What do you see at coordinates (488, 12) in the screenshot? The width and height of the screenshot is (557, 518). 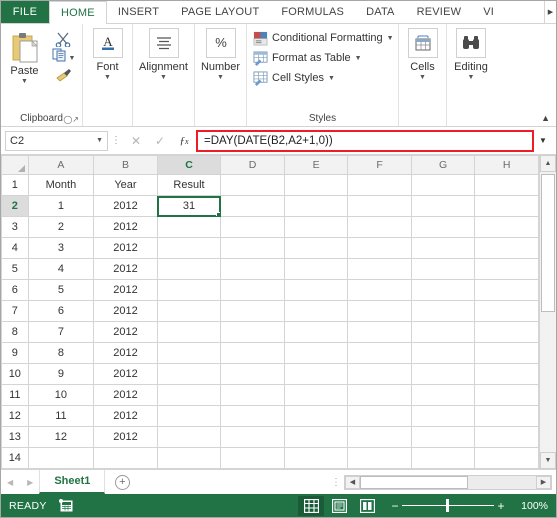 I see `tab-view: VI` at bounding box center [488, 12].